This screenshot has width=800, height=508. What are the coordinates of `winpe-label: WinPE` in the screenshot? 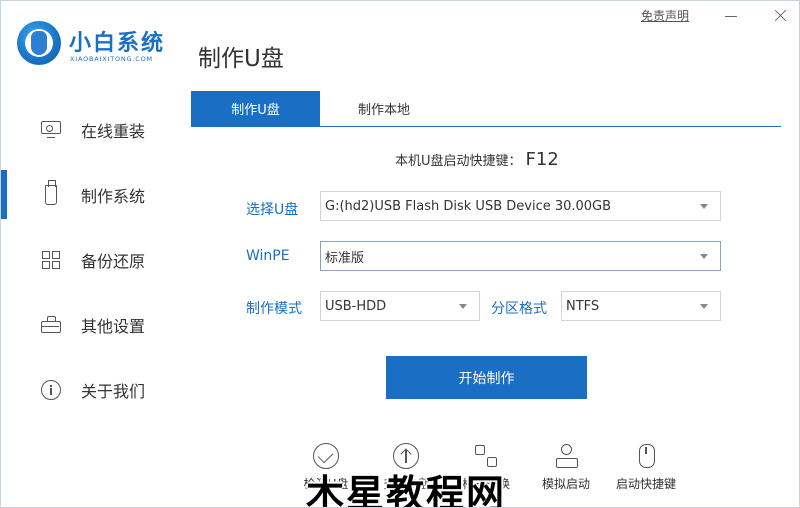 It's located at (268, 256).